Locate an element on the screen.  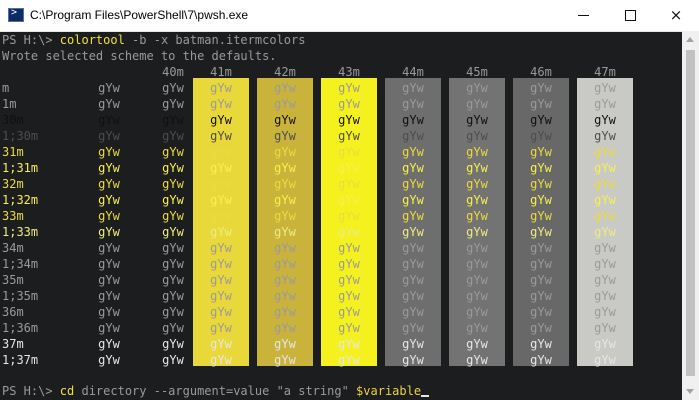
close-button: × is located at coordinates (676, 15).